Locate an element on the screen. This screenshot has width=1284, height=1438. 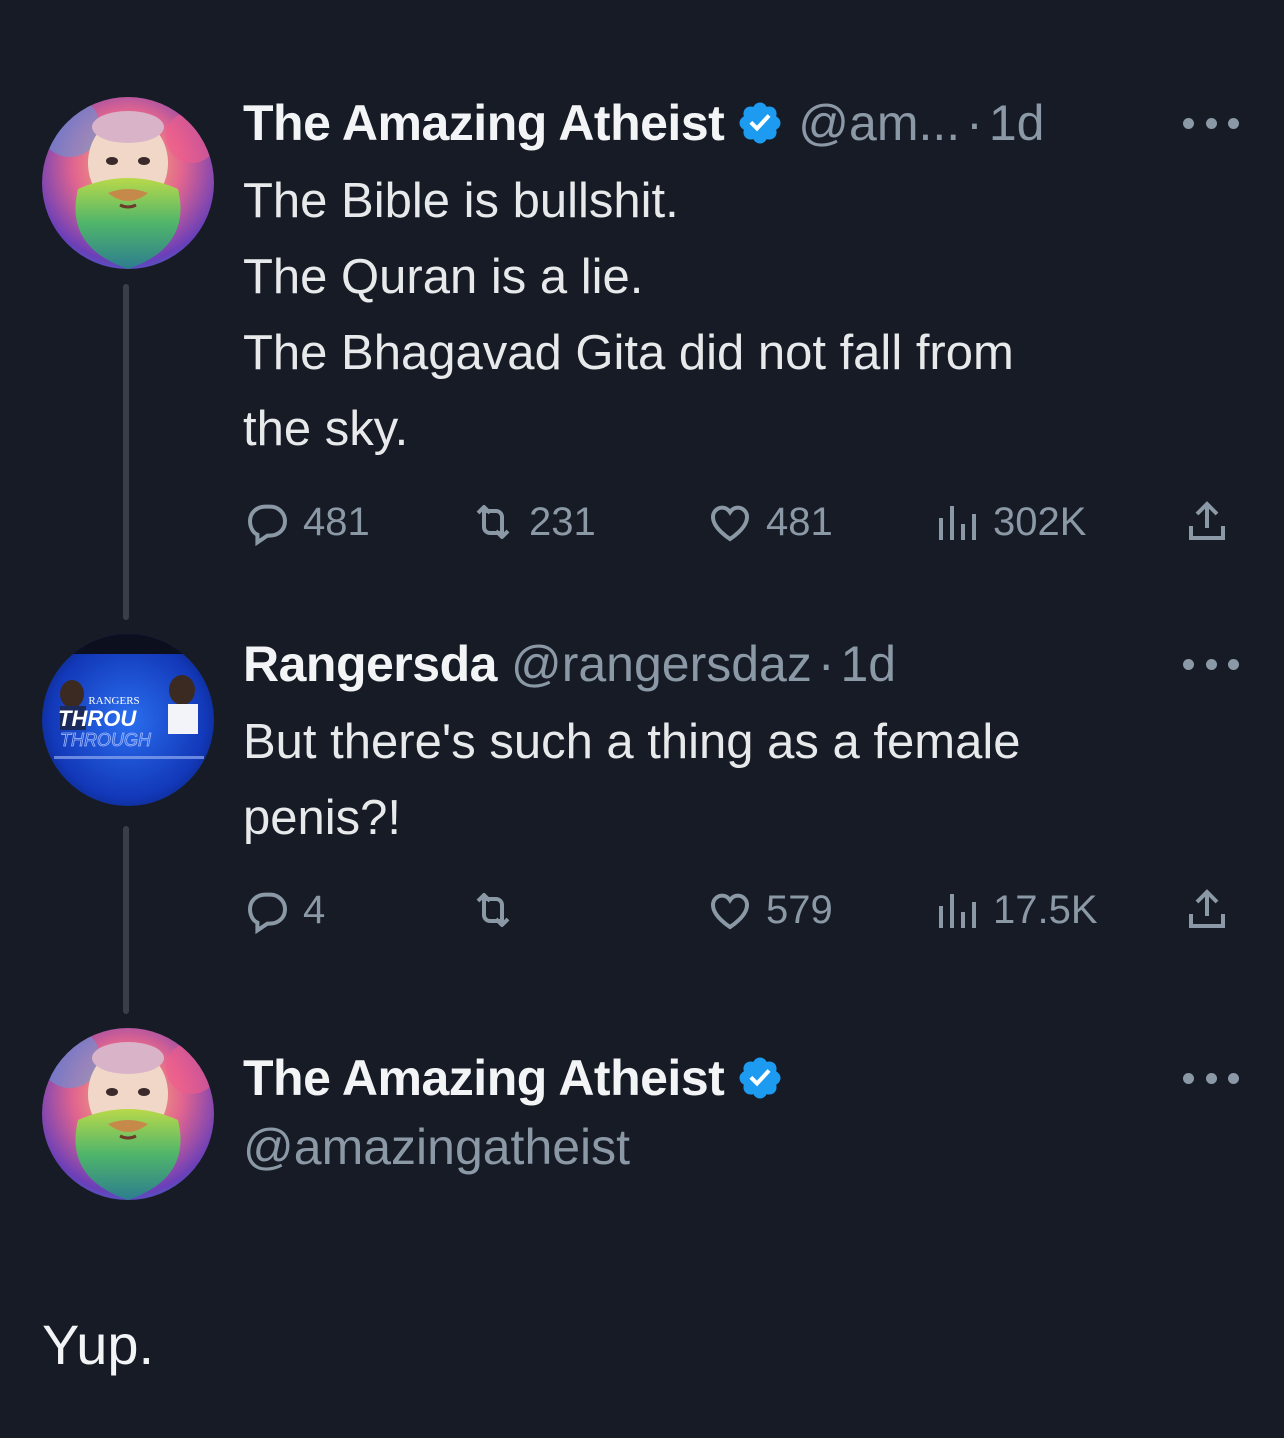
tweet-actions: 481 231 481 302K is located at coordinates (743, 522).